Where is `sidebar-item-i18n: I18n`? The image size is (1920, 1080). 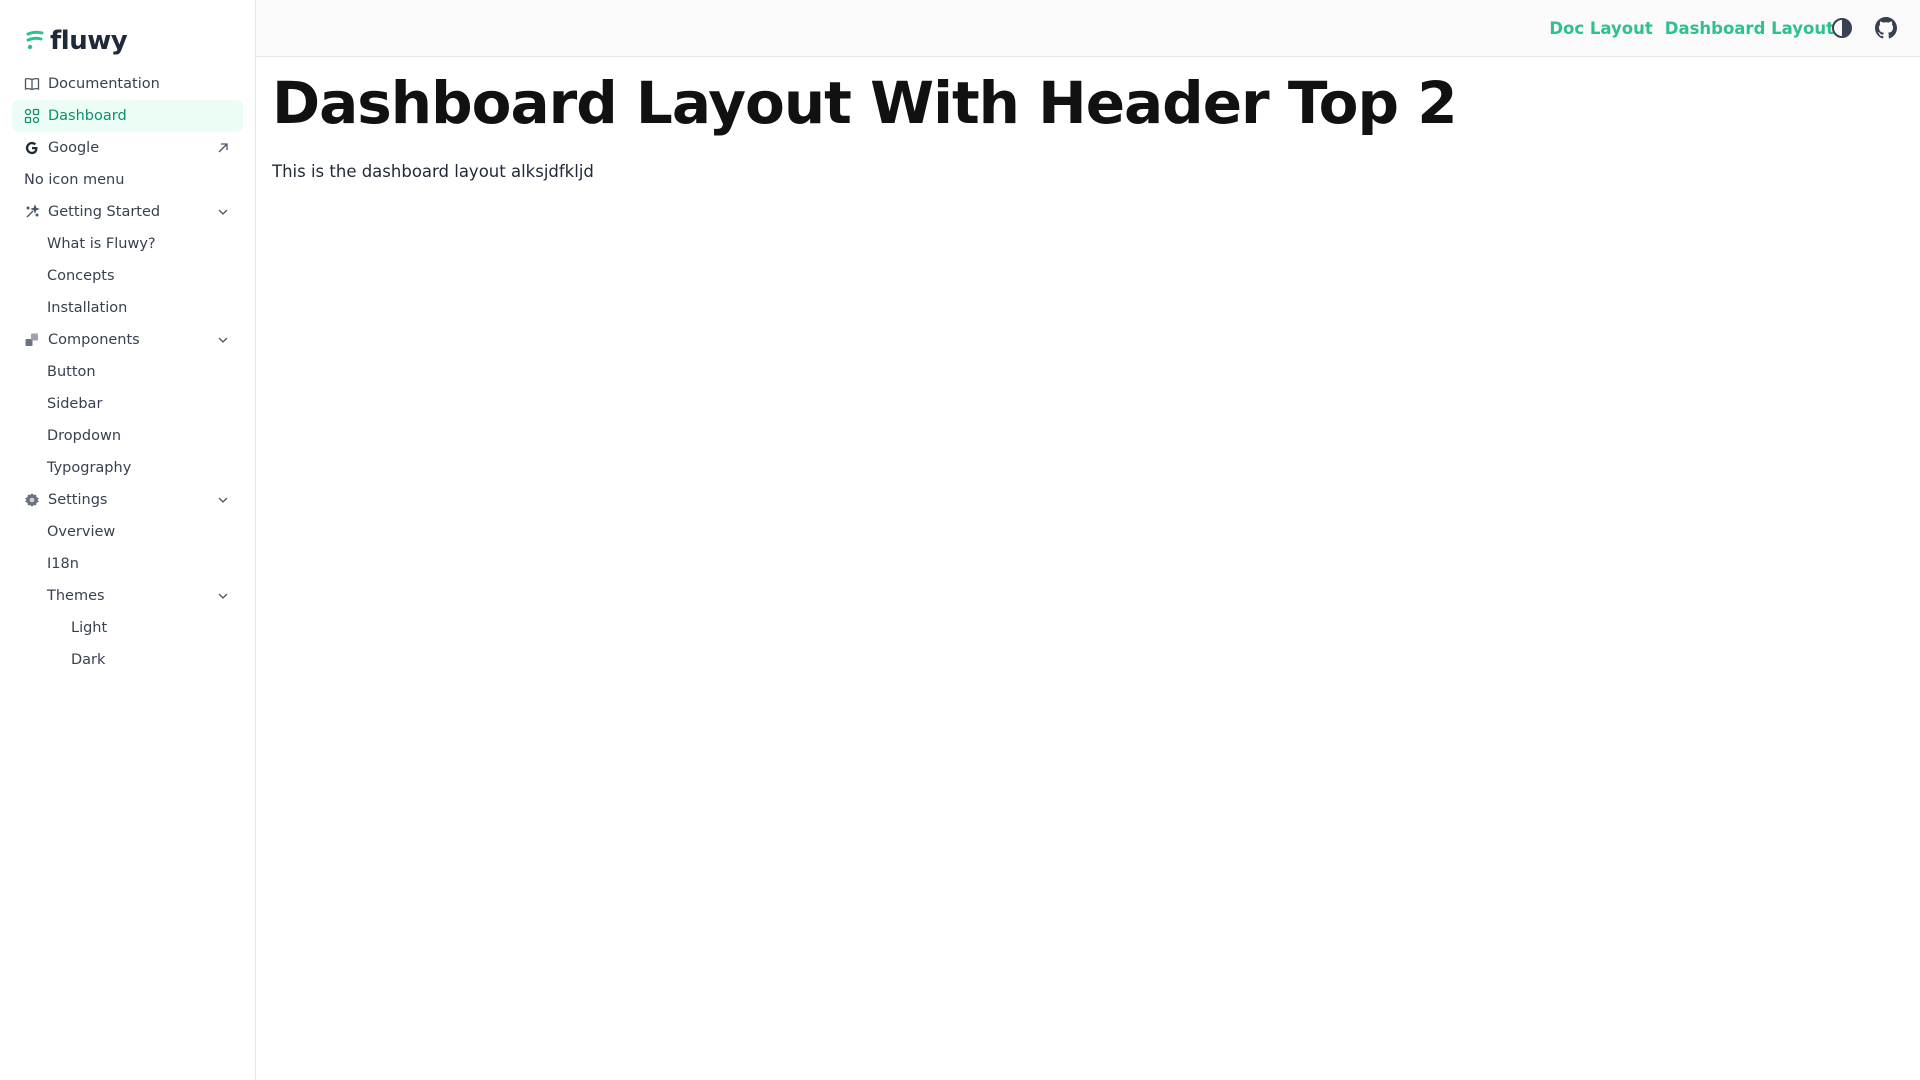
sidebar-item-i18n: I18n is located at coordinates (127, 564).